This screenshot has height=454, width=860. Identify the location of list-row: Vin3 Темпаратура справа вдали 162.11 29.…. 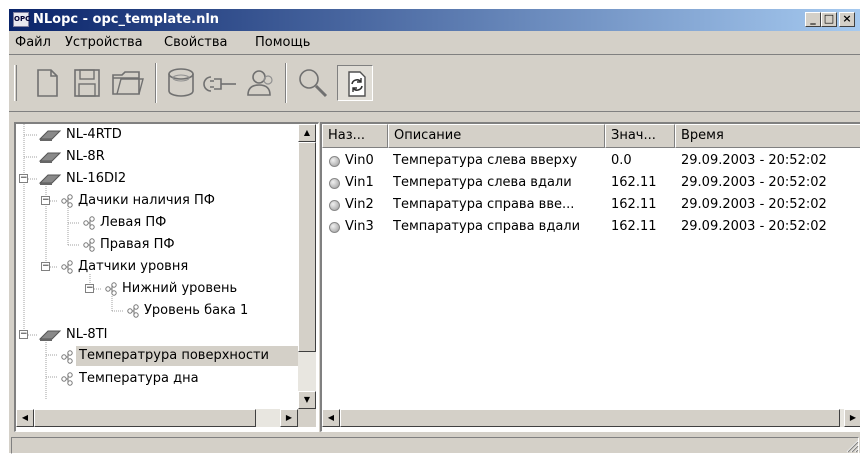
(591, 227).